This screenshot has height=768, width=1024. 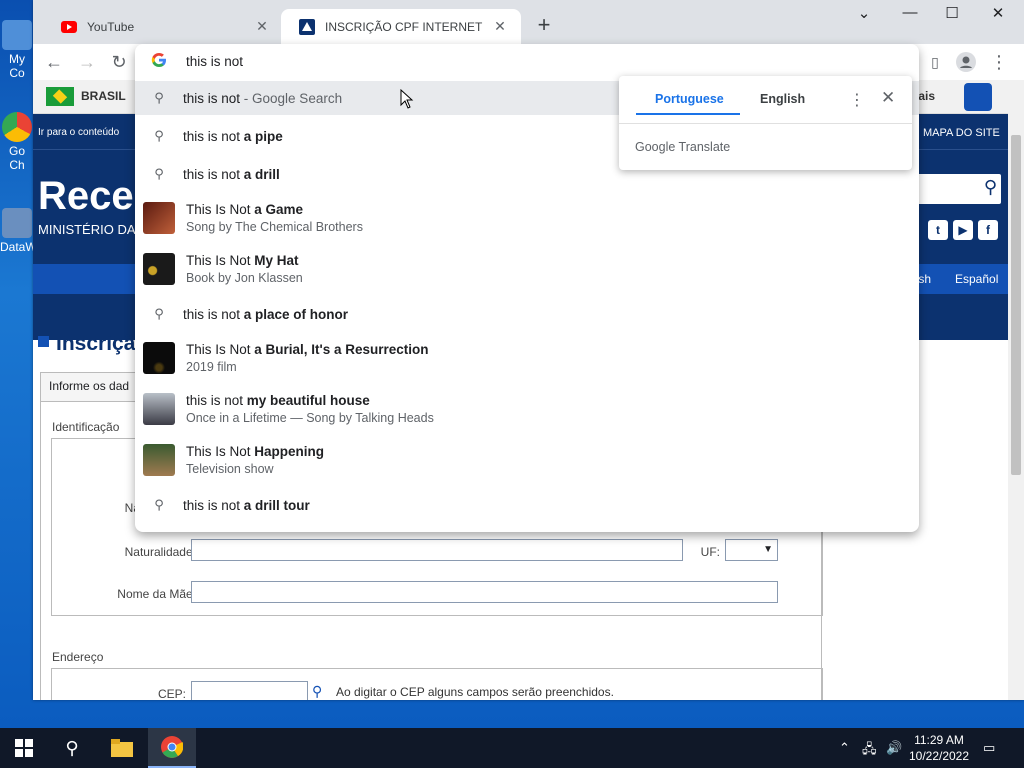 I want to click on naturalidade-field, so click(x=437, y=550).